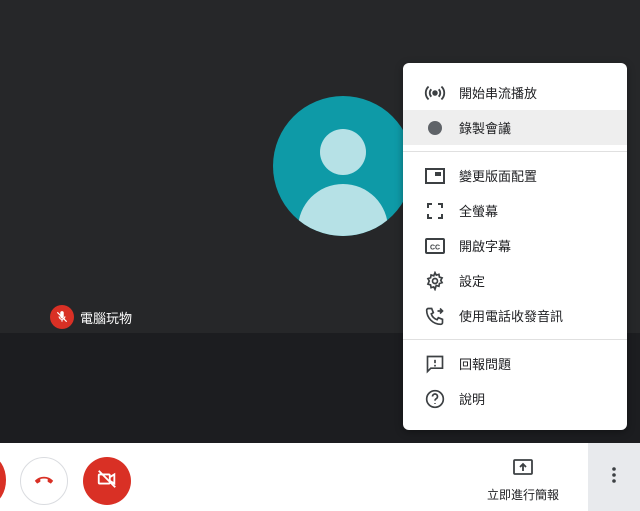 This screenshot has width=640, height=511. Describe the element at coordinates (523, 481) in the screenshot. I see `present-now-button: 立即進行簡報` at that location.